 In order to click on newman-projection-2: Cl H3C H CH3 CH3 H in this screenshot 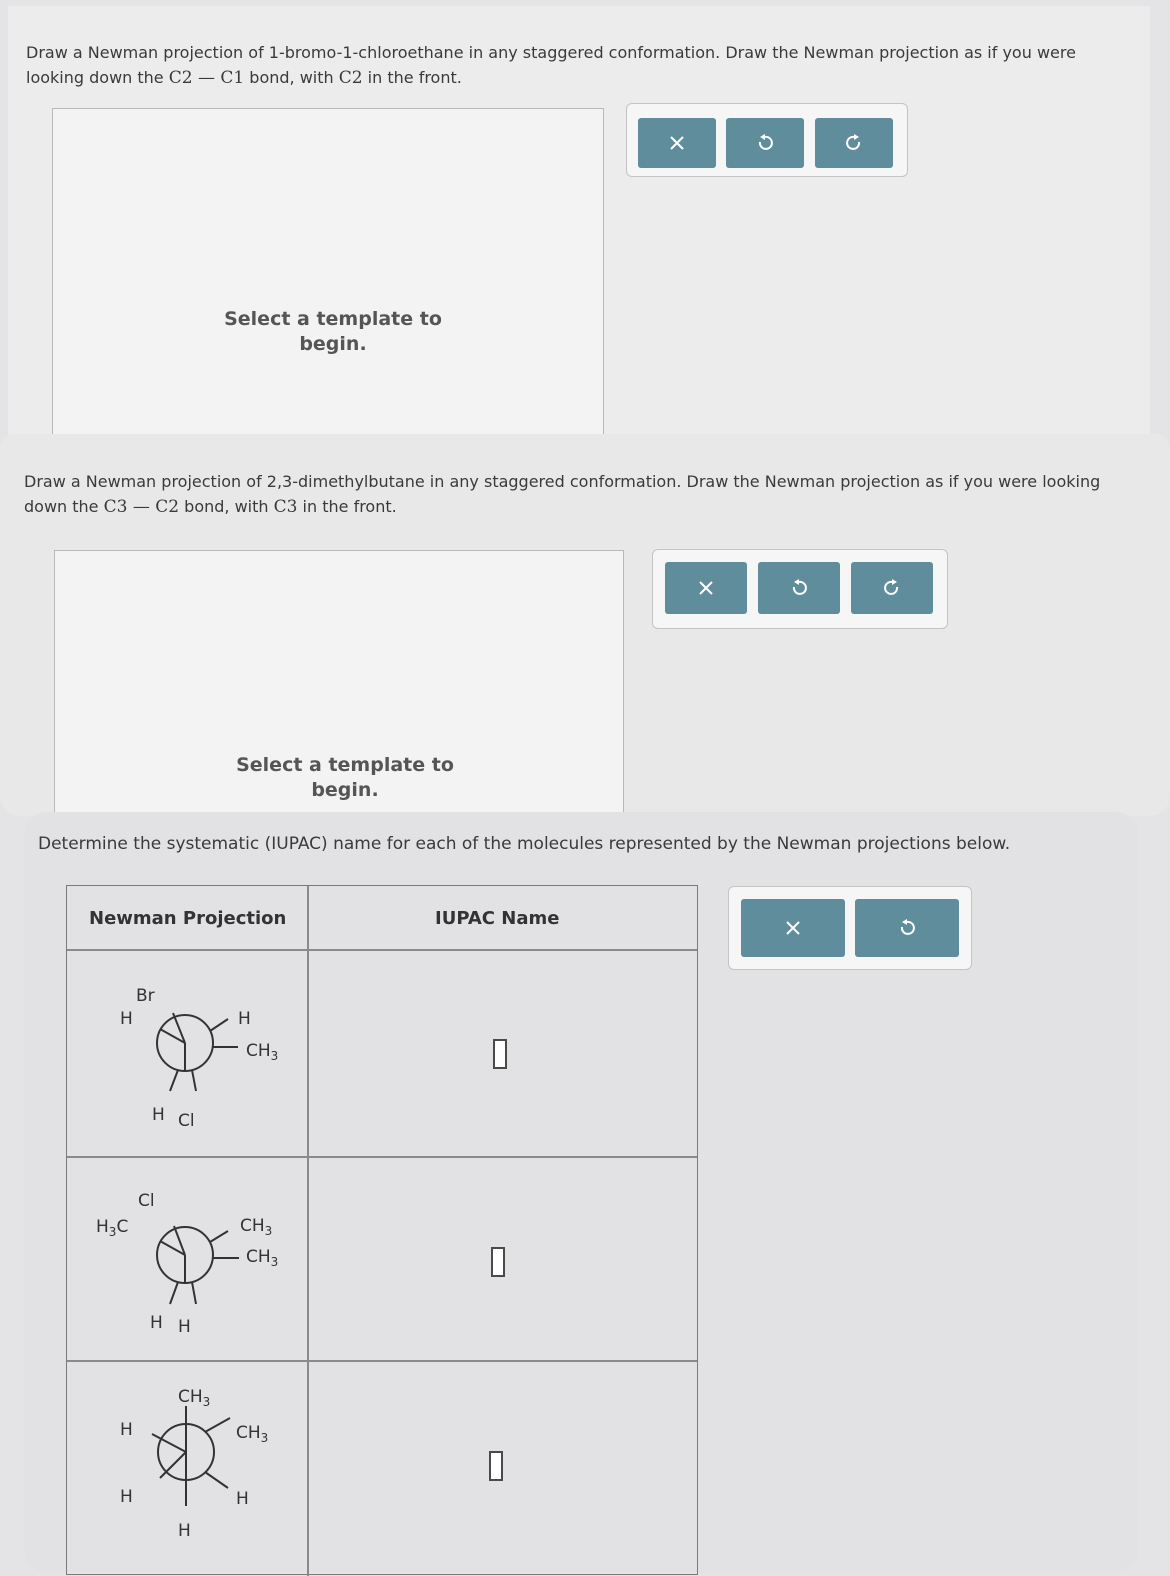, I will do `click(187, 1264)`.